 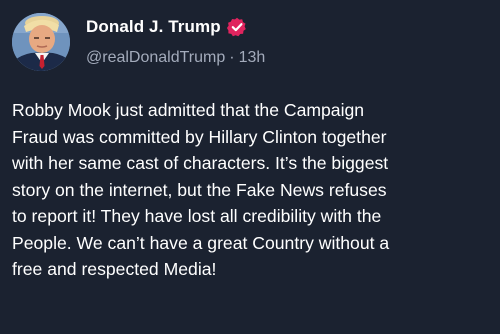 What do you see at coordinates (153, 27) in the screenshot?
I see `author-display-name: Donald J. Trump` at bounding box center [153, 27].